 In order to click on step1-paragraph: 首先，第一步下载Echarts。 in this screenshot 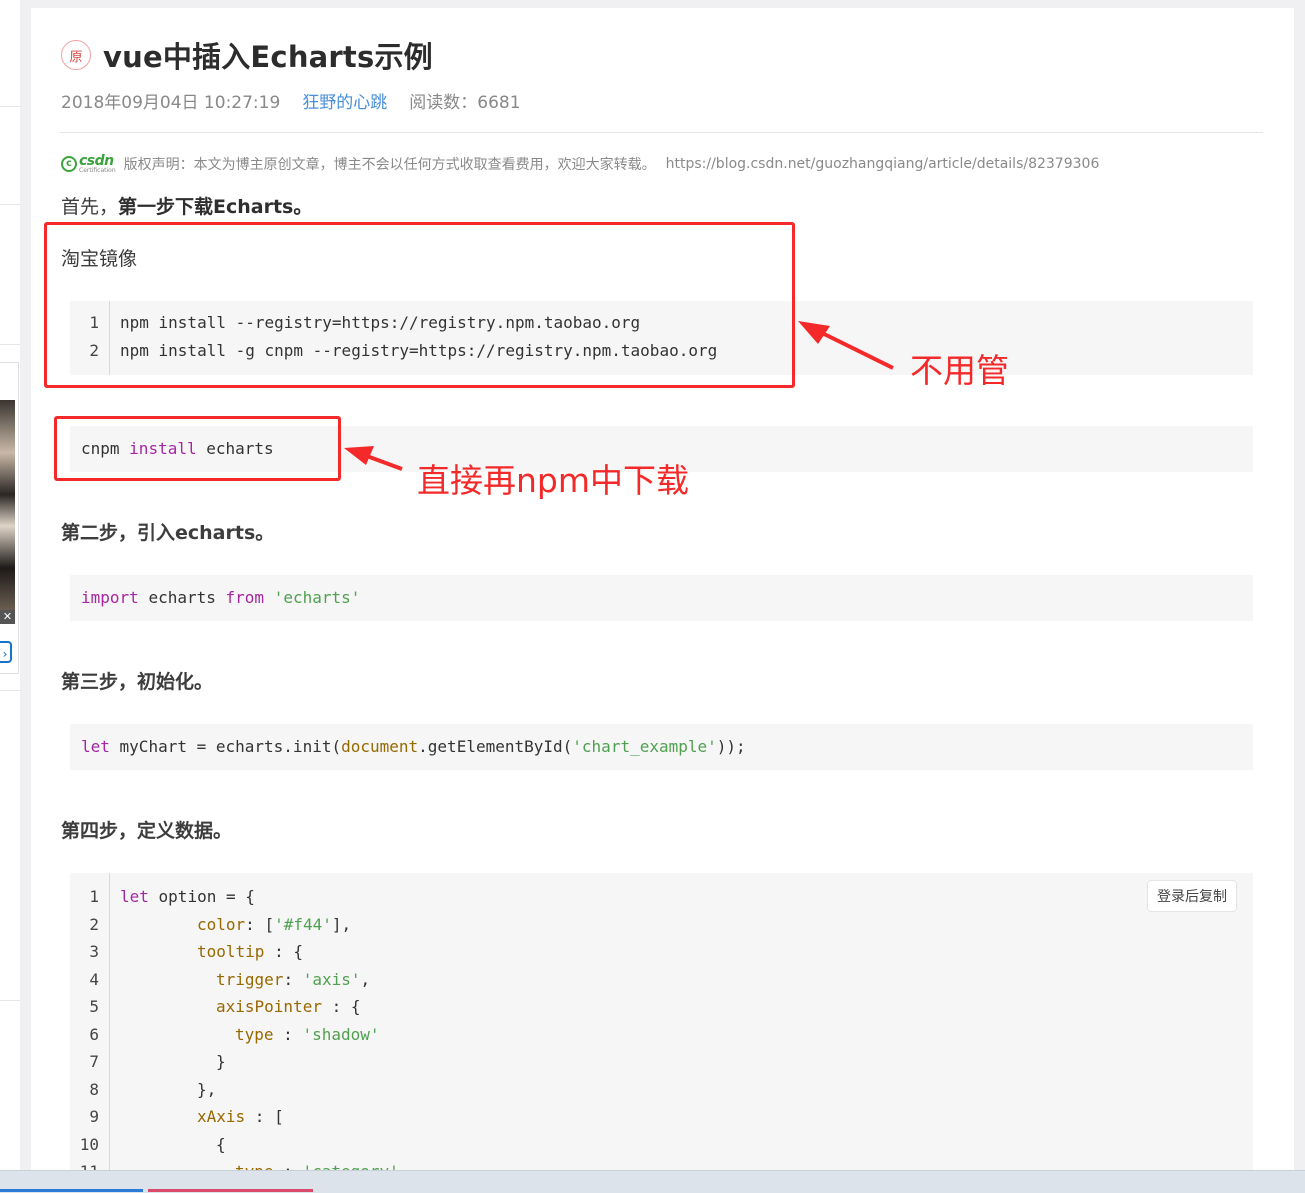, I will do `click(186, 205)`.